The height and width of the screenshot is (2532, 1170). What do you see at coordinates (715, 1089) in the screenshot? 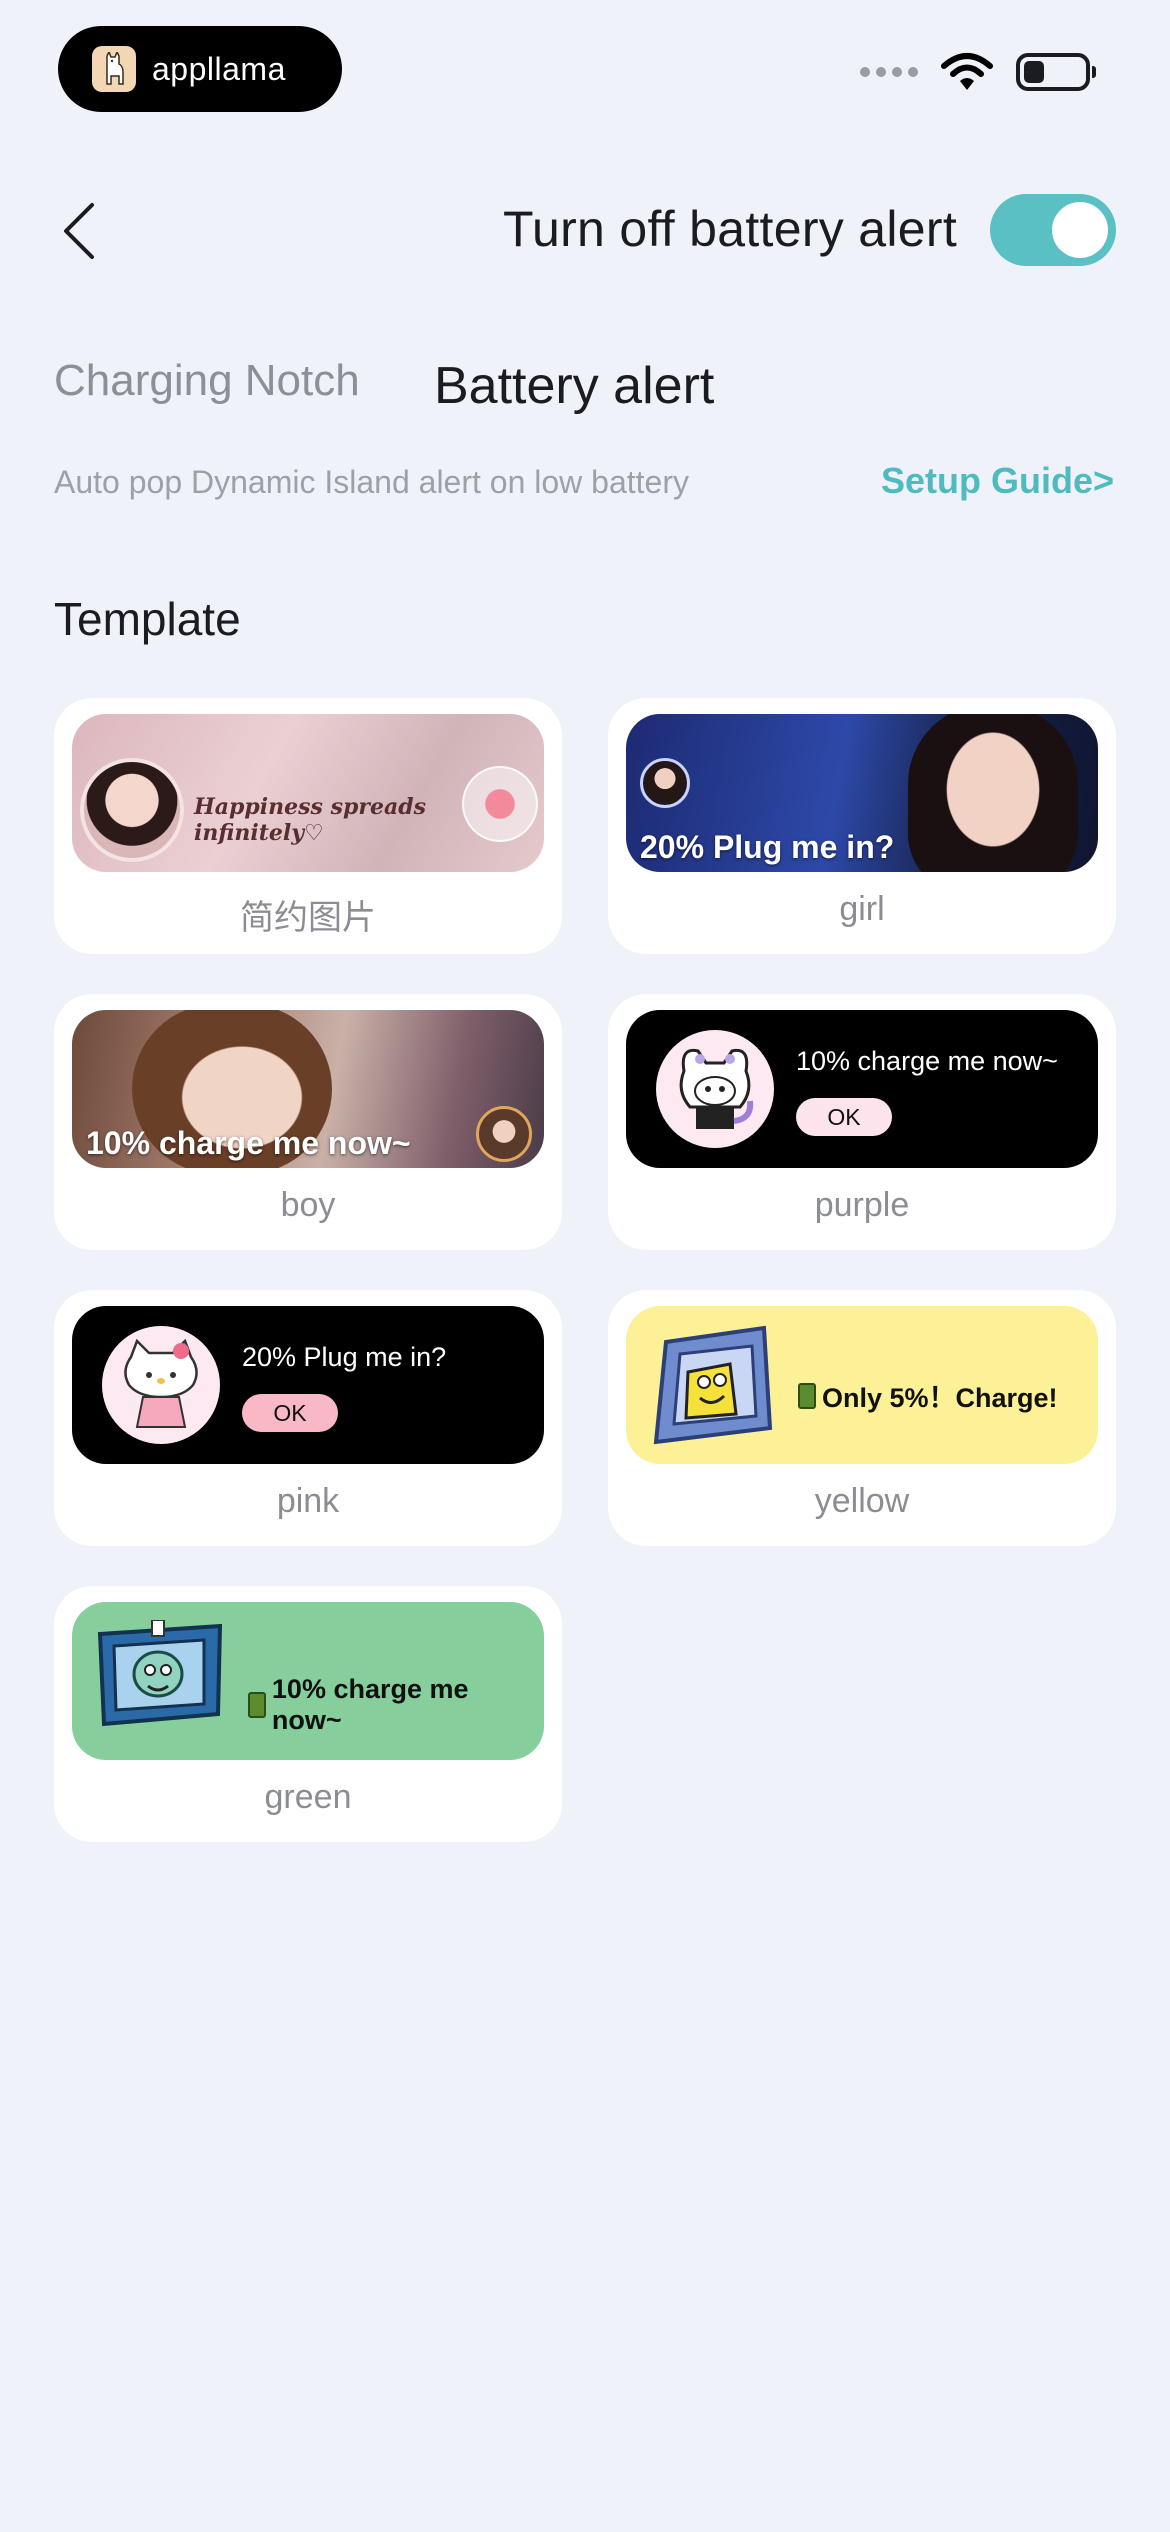
I see `kuromi-icon` at bounding box center [715, 1089].